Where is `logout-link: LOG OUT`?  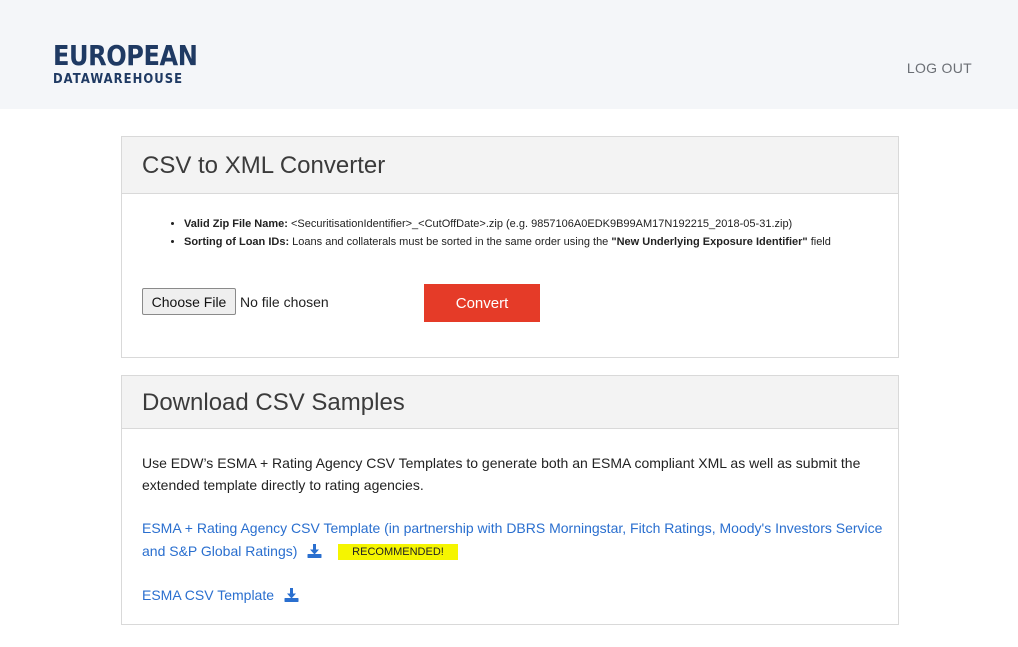 logout-link: LOG OUT is located at coordinates (939, 68).